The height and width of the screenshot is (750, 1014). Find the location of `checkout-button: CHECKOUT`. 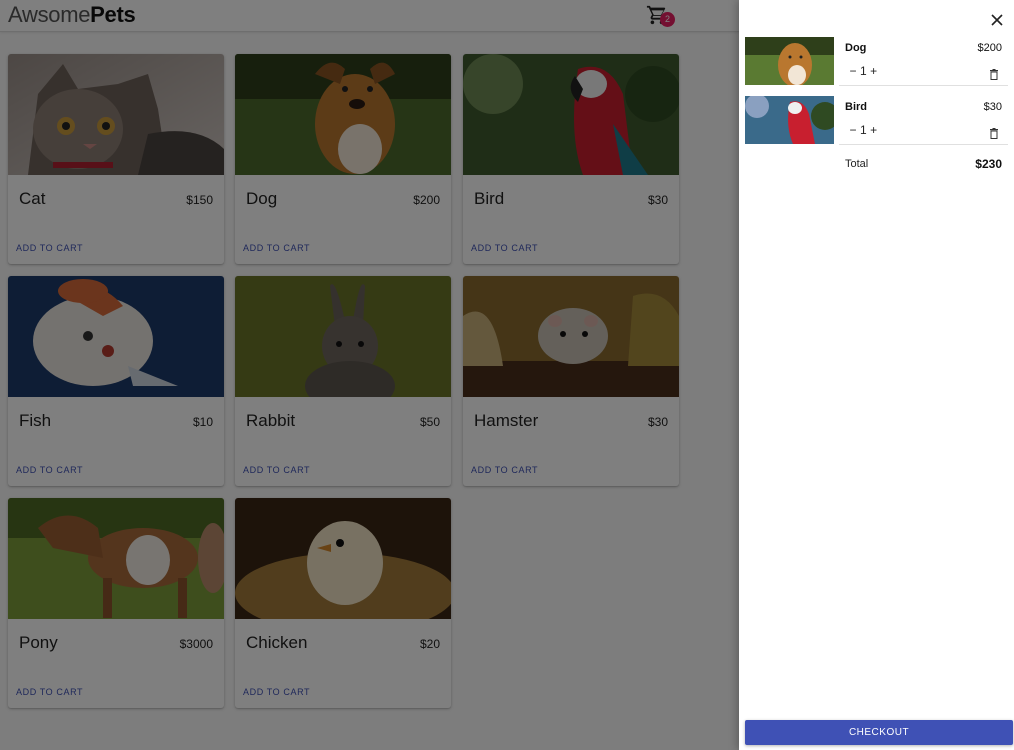

checkout-button: CHECKOUT is located at coordinates (879, 732).